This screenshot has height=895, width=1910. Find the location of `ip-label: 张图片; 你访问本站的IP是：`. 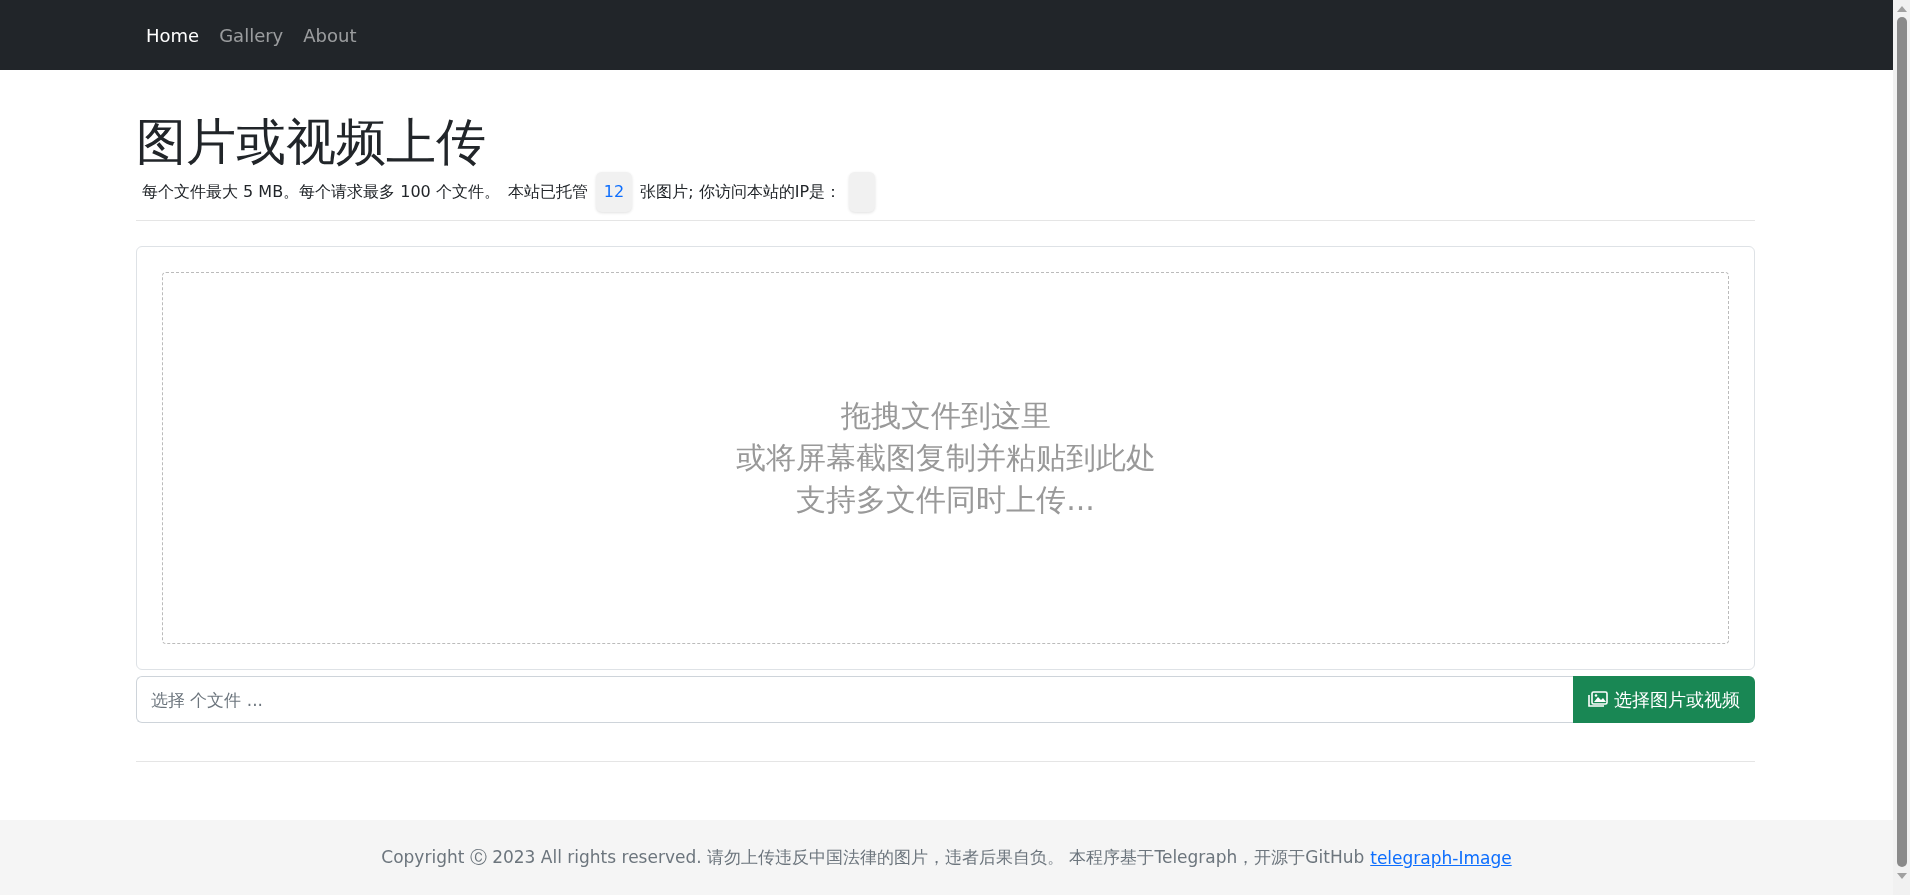

ip-label: 张图片; 你访问本站的IP是： is located at coordinates (741, 192).